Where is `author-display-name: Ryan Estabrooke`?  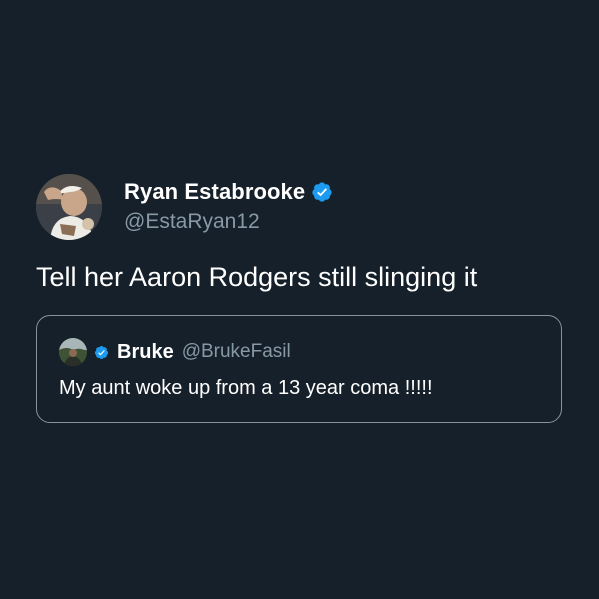
author-display-name: Ryan Estabrooke is located at coordinates (214, 192).